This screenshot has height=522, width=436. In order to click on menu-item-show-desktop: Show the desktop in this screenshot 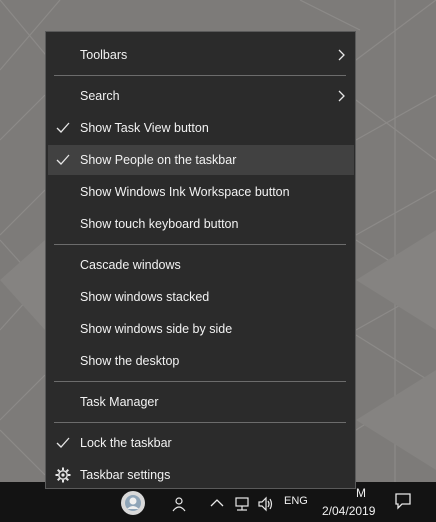, I will do `click(201, 361)`.